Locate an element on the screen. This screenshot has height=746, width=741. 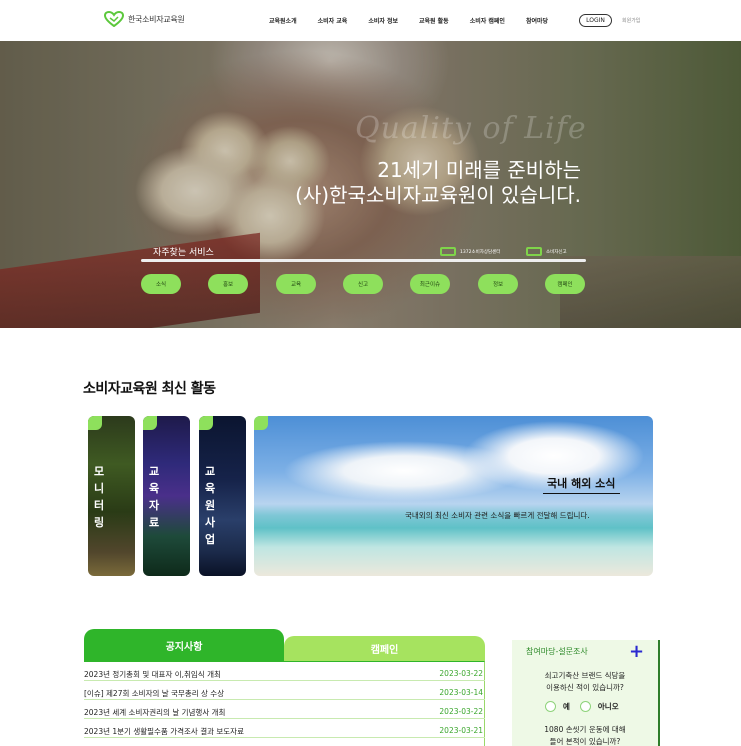
tab-campaign: 캠페인 is located at coordinates (384, 648).